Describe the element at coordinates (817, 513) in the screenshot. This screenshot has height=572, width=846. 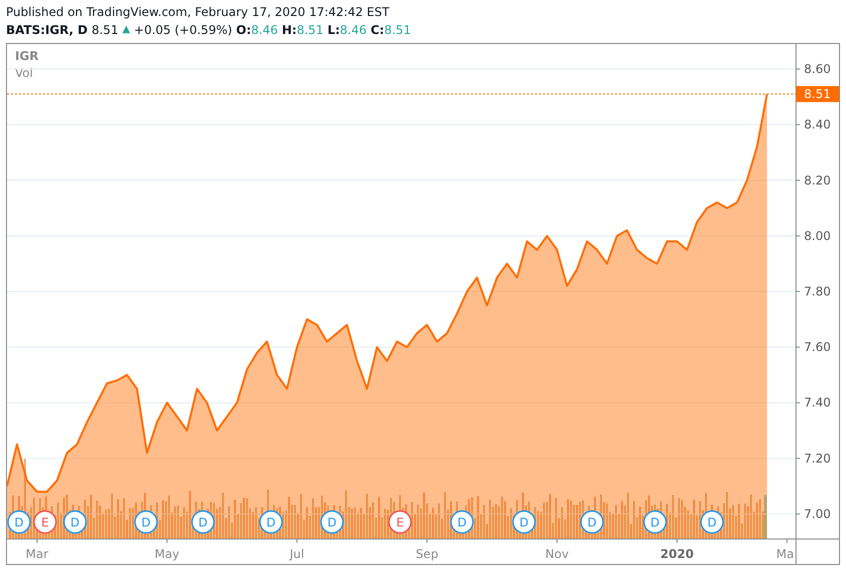
I see `price-axis-label: 7.00` at that location.